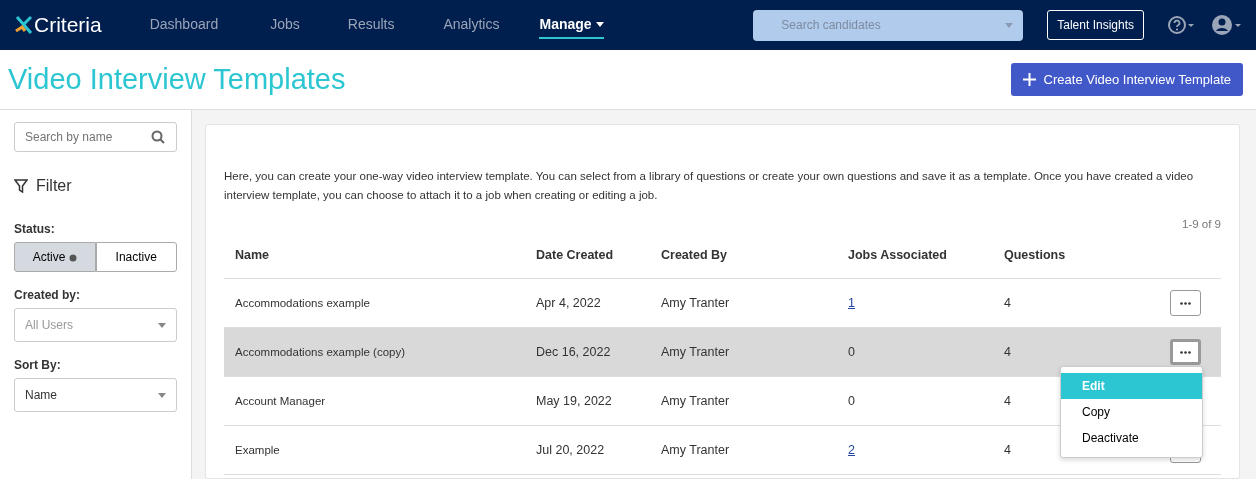  I want to click on intro-paragraph: Here, you can create your one-way video interview template. You can select from a library of questions or create your own questions and save it as a template. Once you have created a video interview template, you can choose to attach it to a job when creating or editing a job., so click(709, 186).